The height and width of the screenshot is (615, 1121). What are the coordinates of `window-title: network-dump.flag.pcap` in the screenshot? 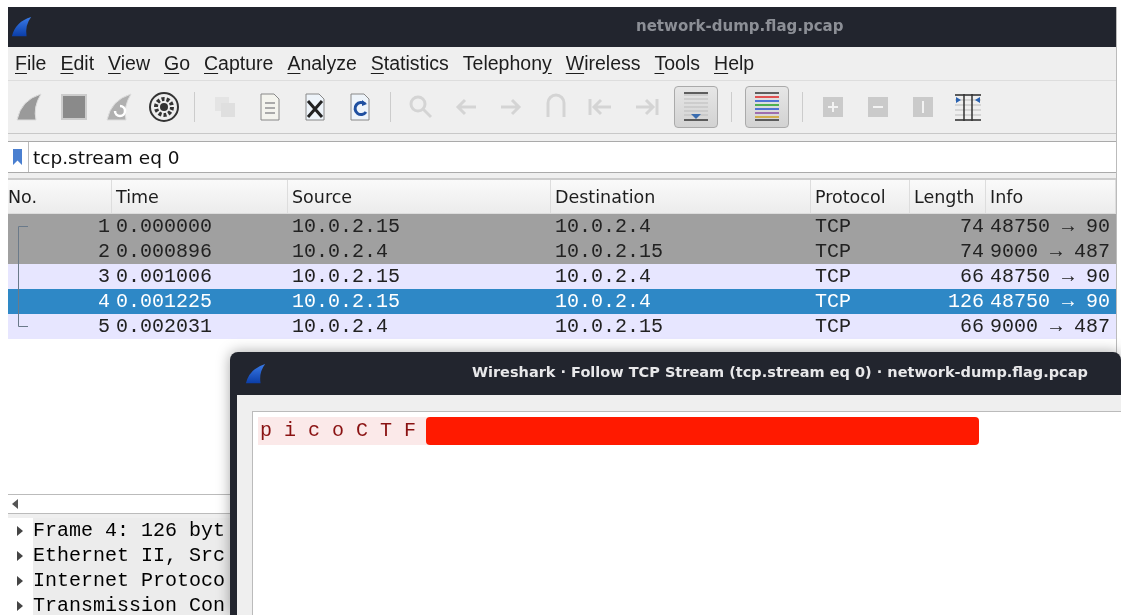 It's located at (740, 26).